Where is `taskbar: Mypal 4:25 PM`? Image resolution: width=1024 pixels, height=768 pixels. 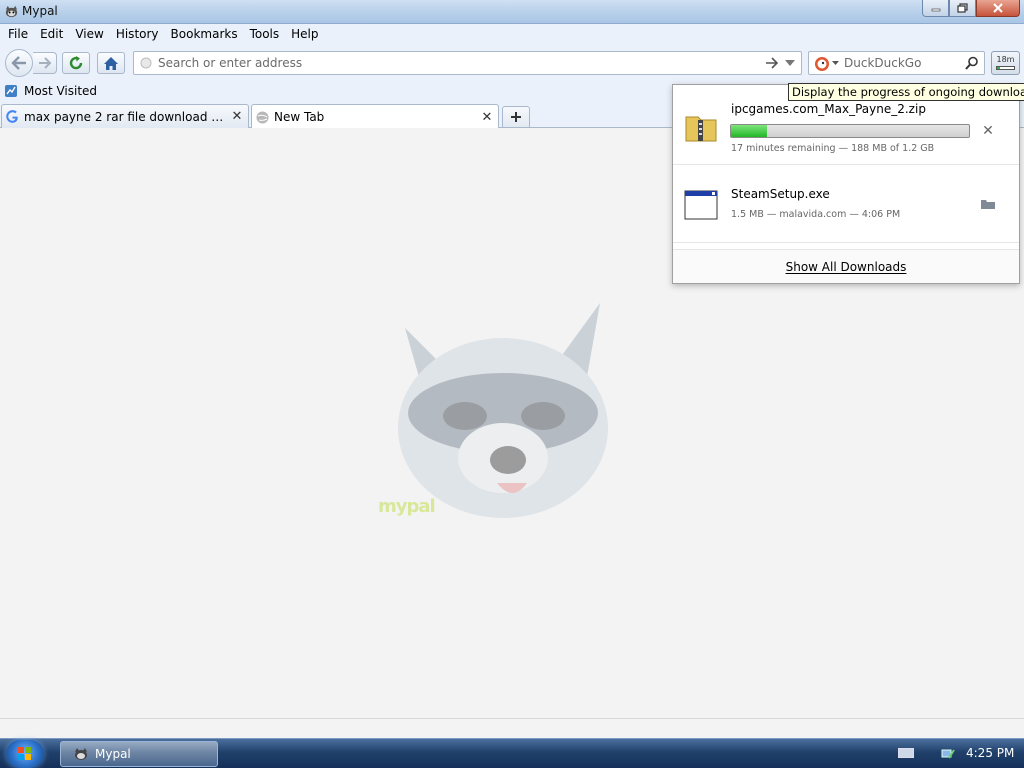 taskbar: Mypal 4:25 PM is located at coordinates (512, 753).